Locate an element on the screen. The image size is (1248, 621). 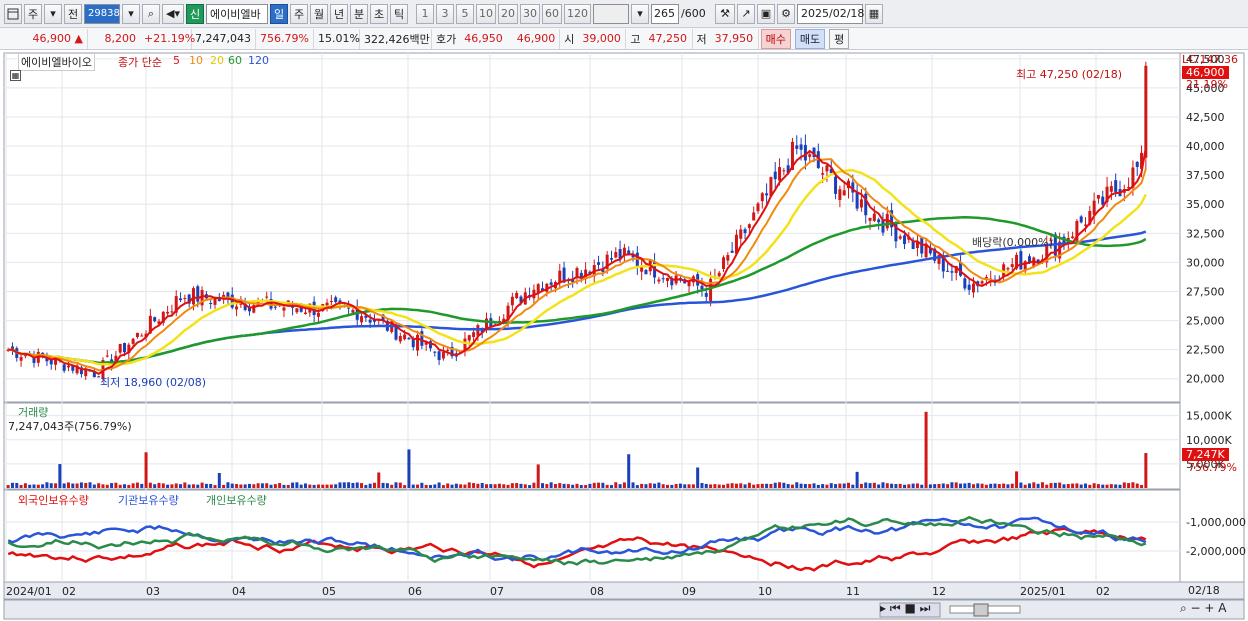
layout-icon is located at coordinates (13, 13).